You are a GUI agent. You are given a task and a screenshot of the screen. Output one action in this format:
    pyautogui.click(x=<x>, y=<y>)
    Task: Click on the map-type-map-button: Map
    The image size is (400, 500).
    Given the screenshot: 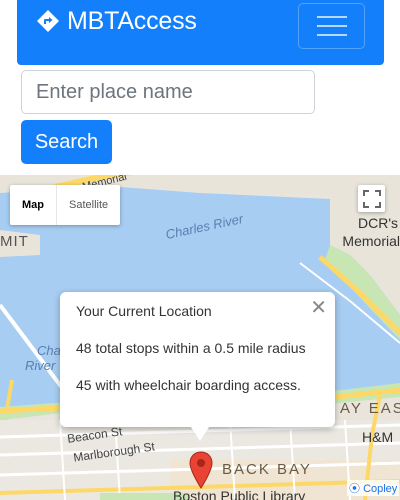 What is the action you would take?
    pyautogui.click(x=33, y=205)
    